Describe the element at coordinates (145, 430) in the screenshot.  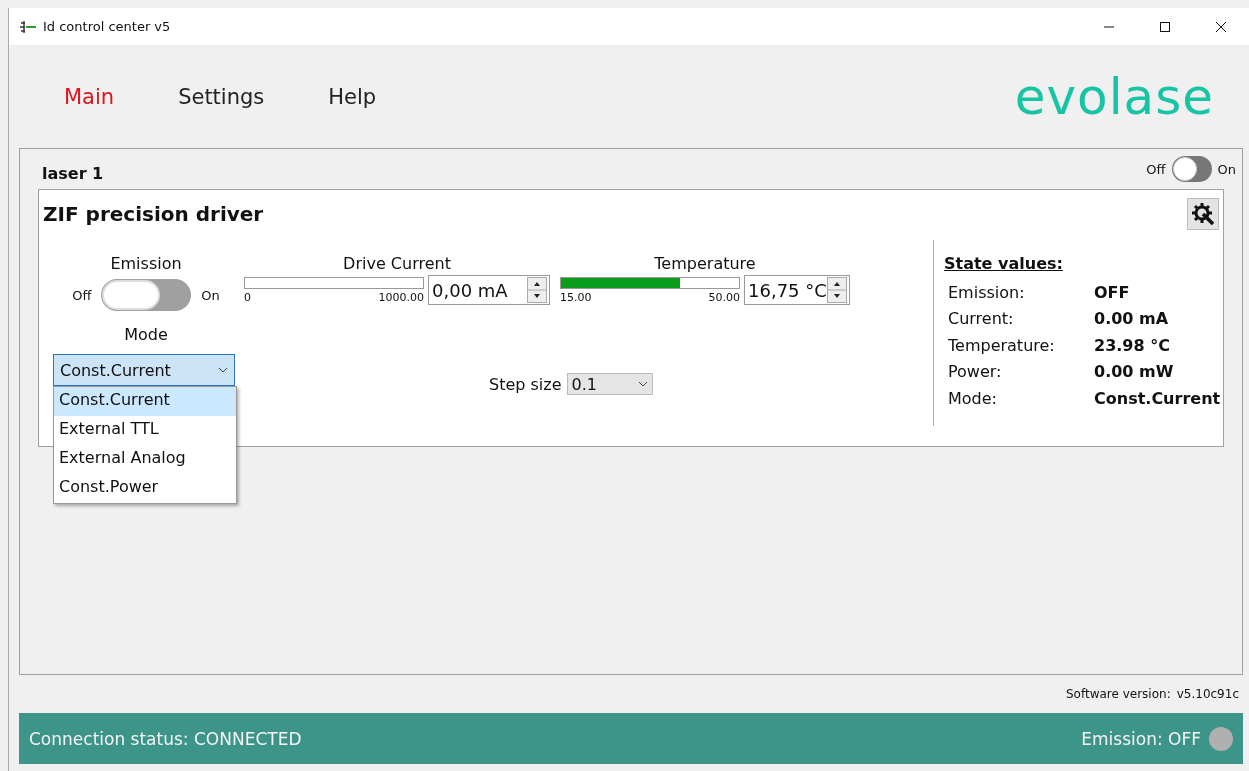
I see `dropdown-option: External TTL` at that location.